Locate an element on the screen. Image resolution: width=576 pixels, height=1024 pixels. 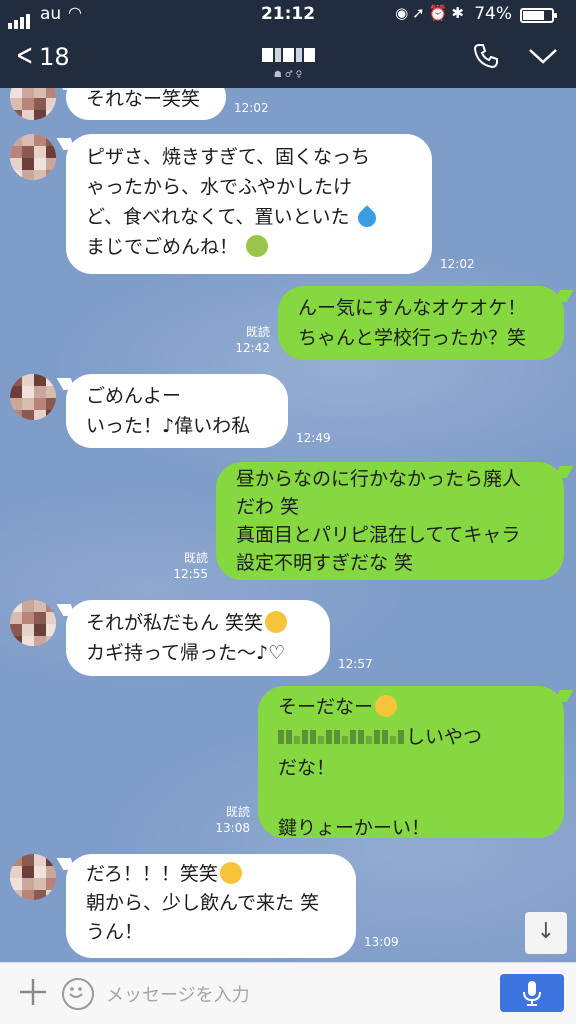
read-receipt: 既読 12:42 is located at coordinates (252, 340).